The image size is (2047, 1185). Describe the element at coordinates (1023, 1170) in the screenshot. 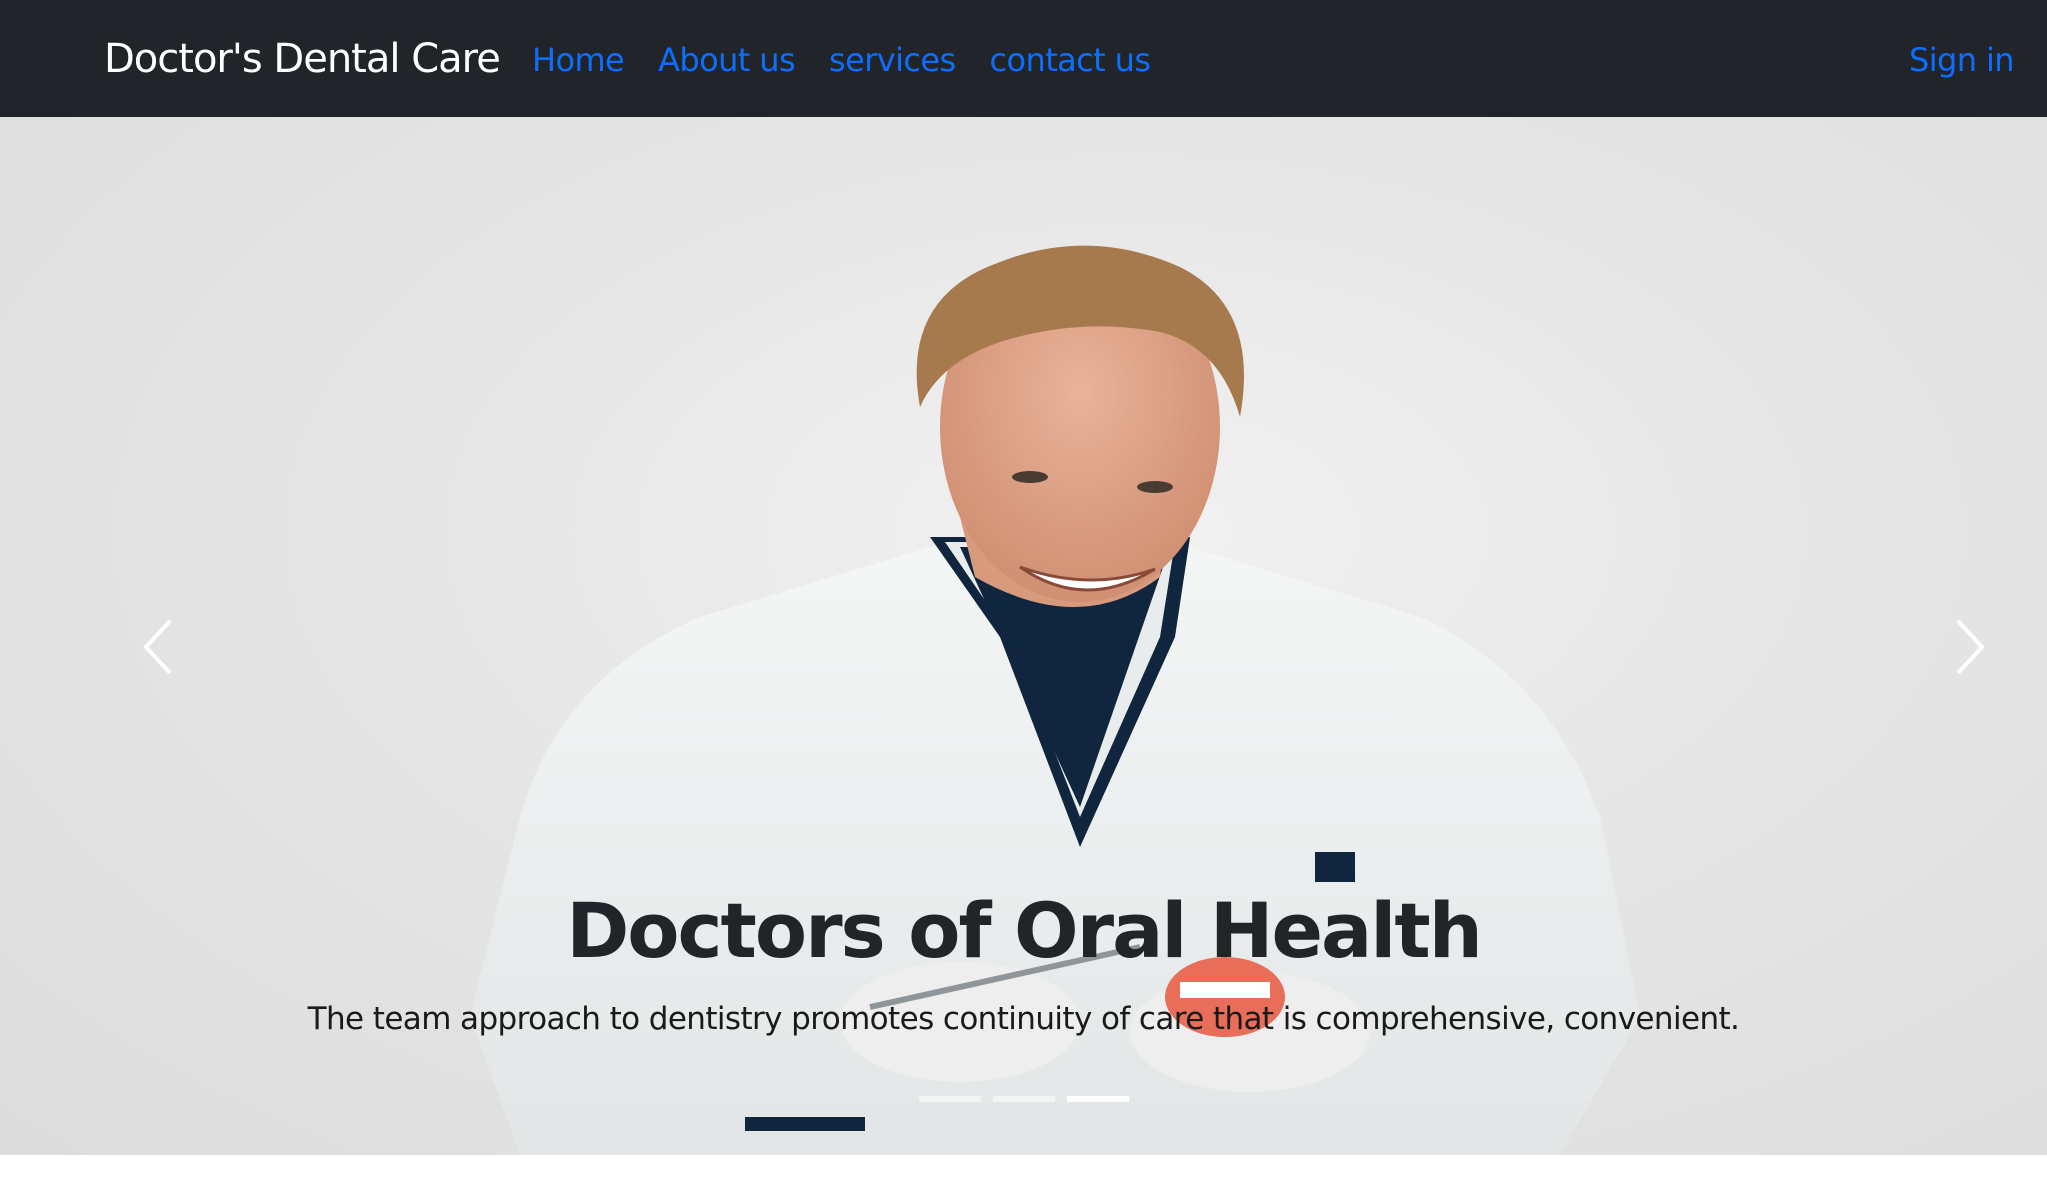

I see `page-below-fold` at that location.